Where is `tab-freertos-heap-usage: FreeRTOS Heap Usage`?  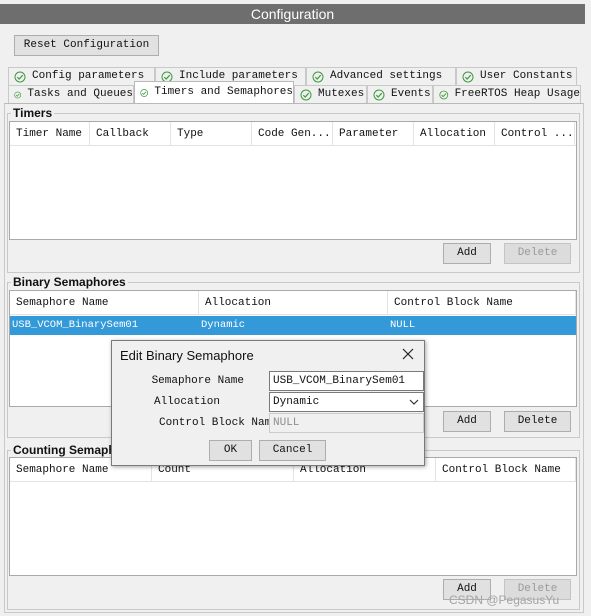 tab-freertos-heap-usage: FreeRTOS Heap Usage is located at coordinates (507, 94).